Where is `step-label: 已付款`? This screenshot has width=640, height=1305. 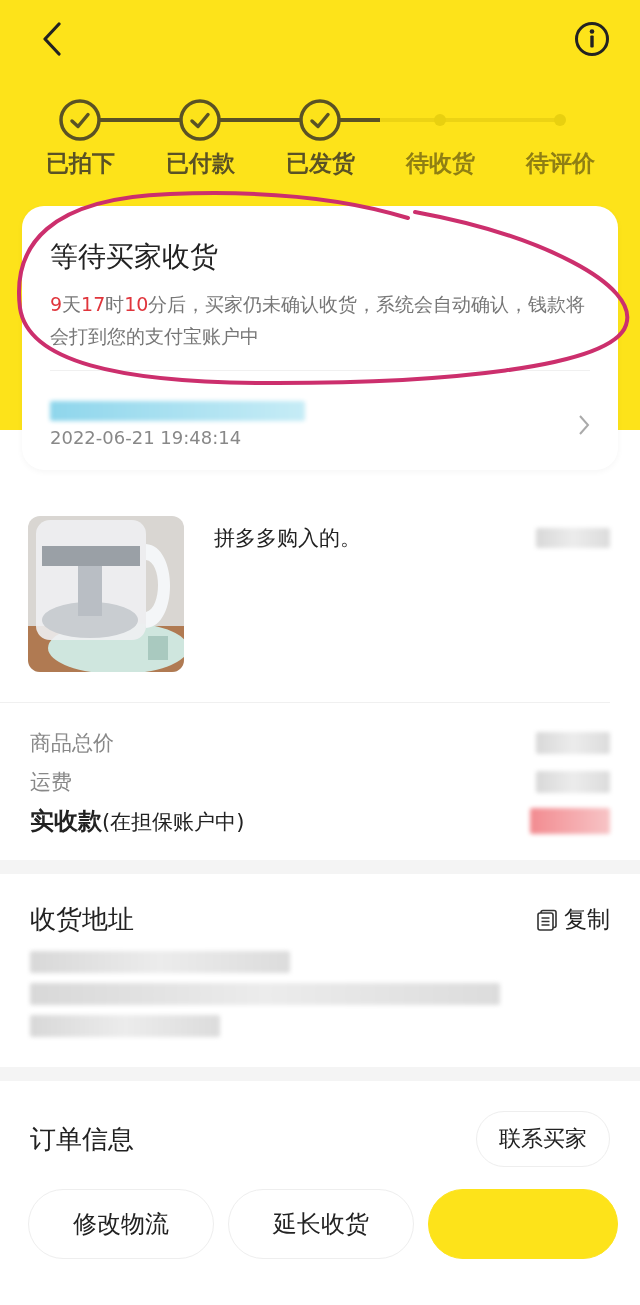
step-label: 已付款 is located at coordinates (200, 163).